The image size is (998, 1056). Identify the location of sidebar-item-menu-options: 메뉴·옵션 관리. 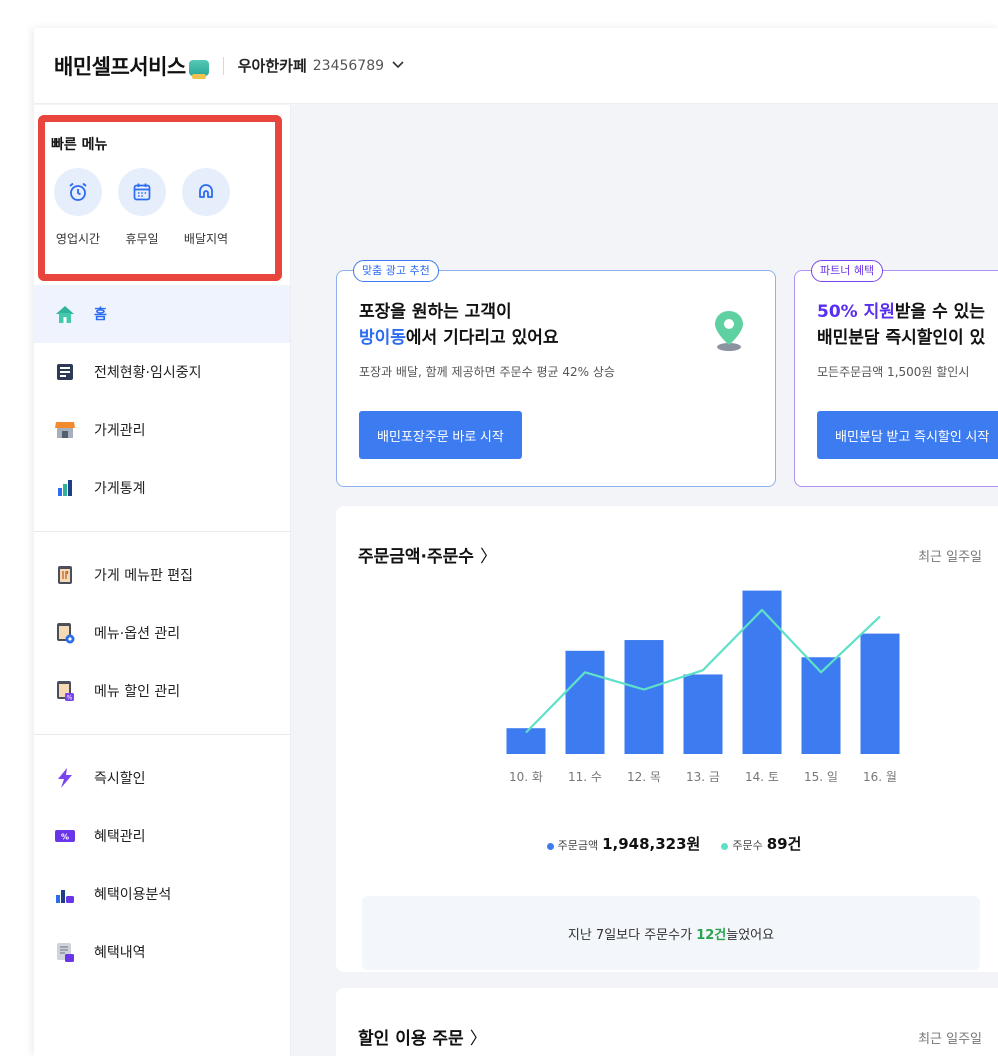
(162, 633).